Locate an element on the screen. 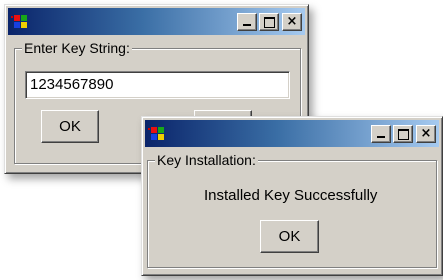 Image resolution: width=443 pixels, height=280 pixels. key-string-input: 1234567890 is located at coordinates (157, 85).